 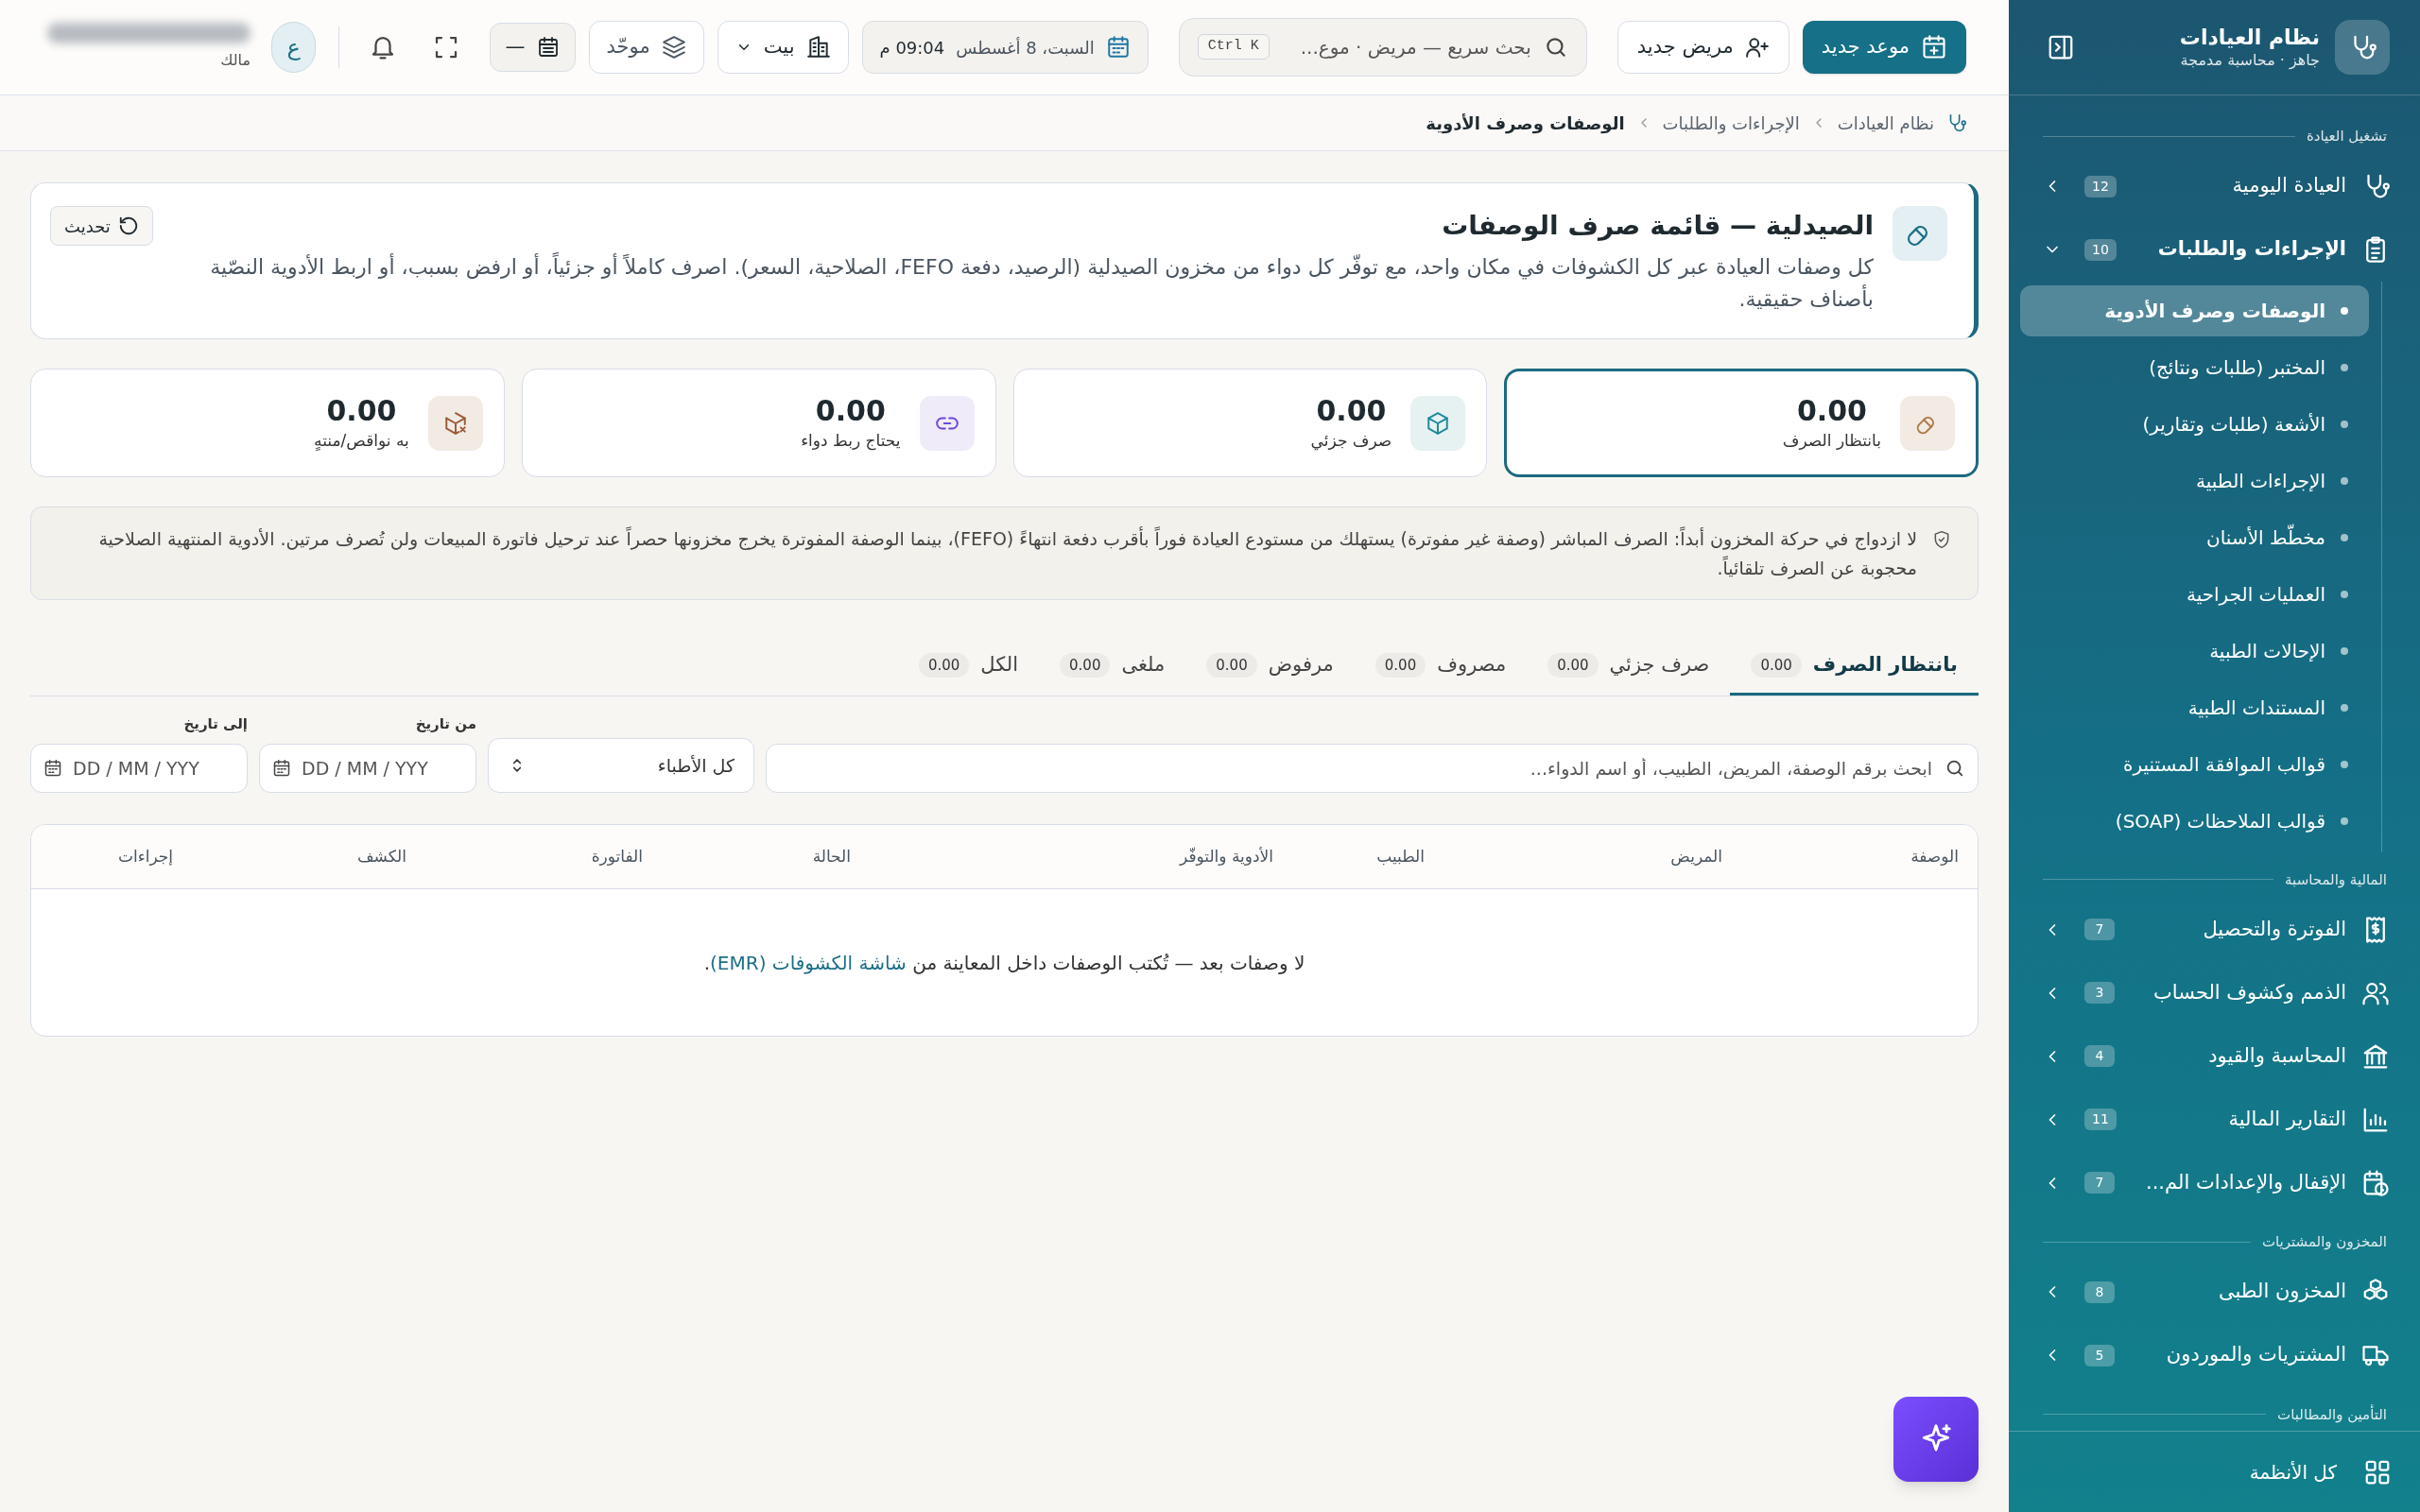 I want to click on branch-select: بيت, so click(x=783, y=47).